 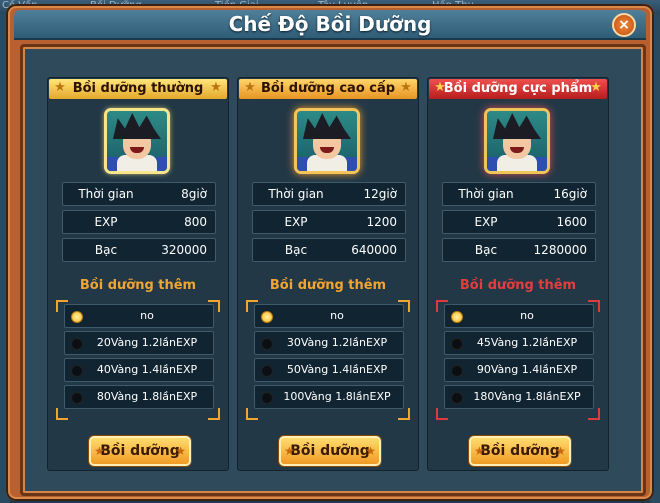 I want to click on window-titlebar: Chế Độ Bồi Dưỡng ×, so click(x=330, y=25).